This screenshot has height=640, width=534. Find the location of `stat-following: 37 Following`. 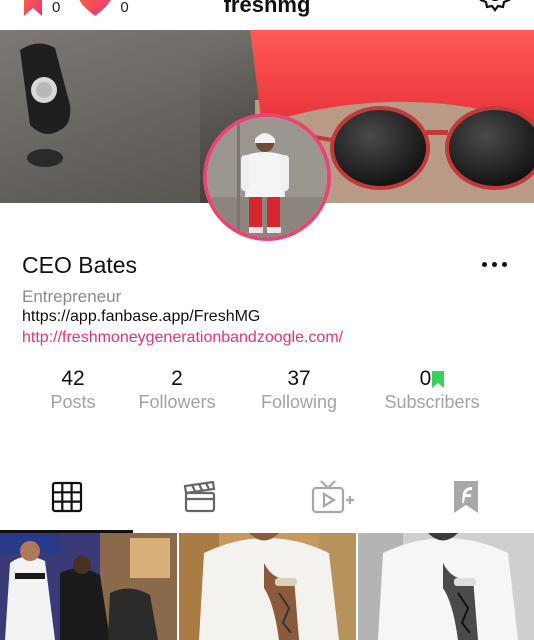

stat-following: 37 Following is located at coordinates (299, 390).